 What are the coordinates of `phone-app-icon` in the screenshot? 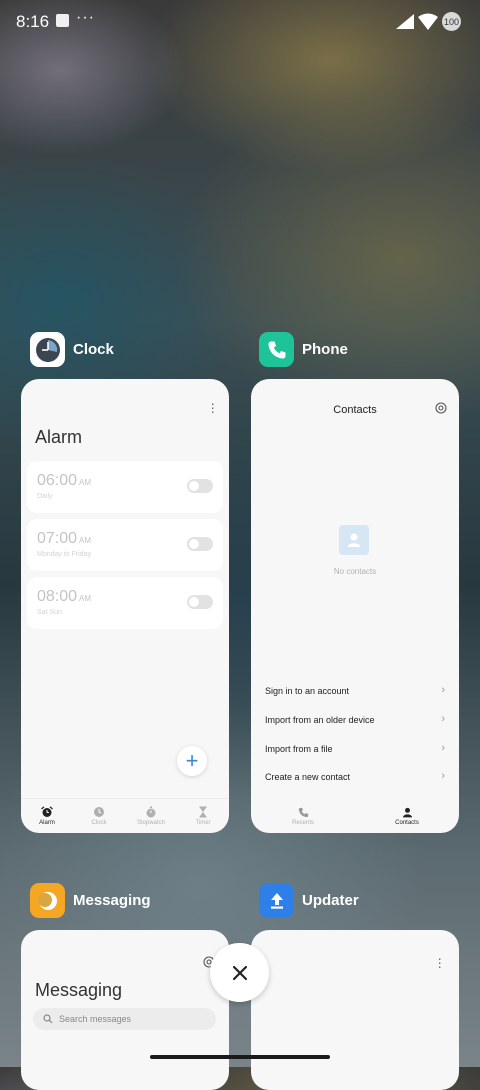 It's located at (276, 349).